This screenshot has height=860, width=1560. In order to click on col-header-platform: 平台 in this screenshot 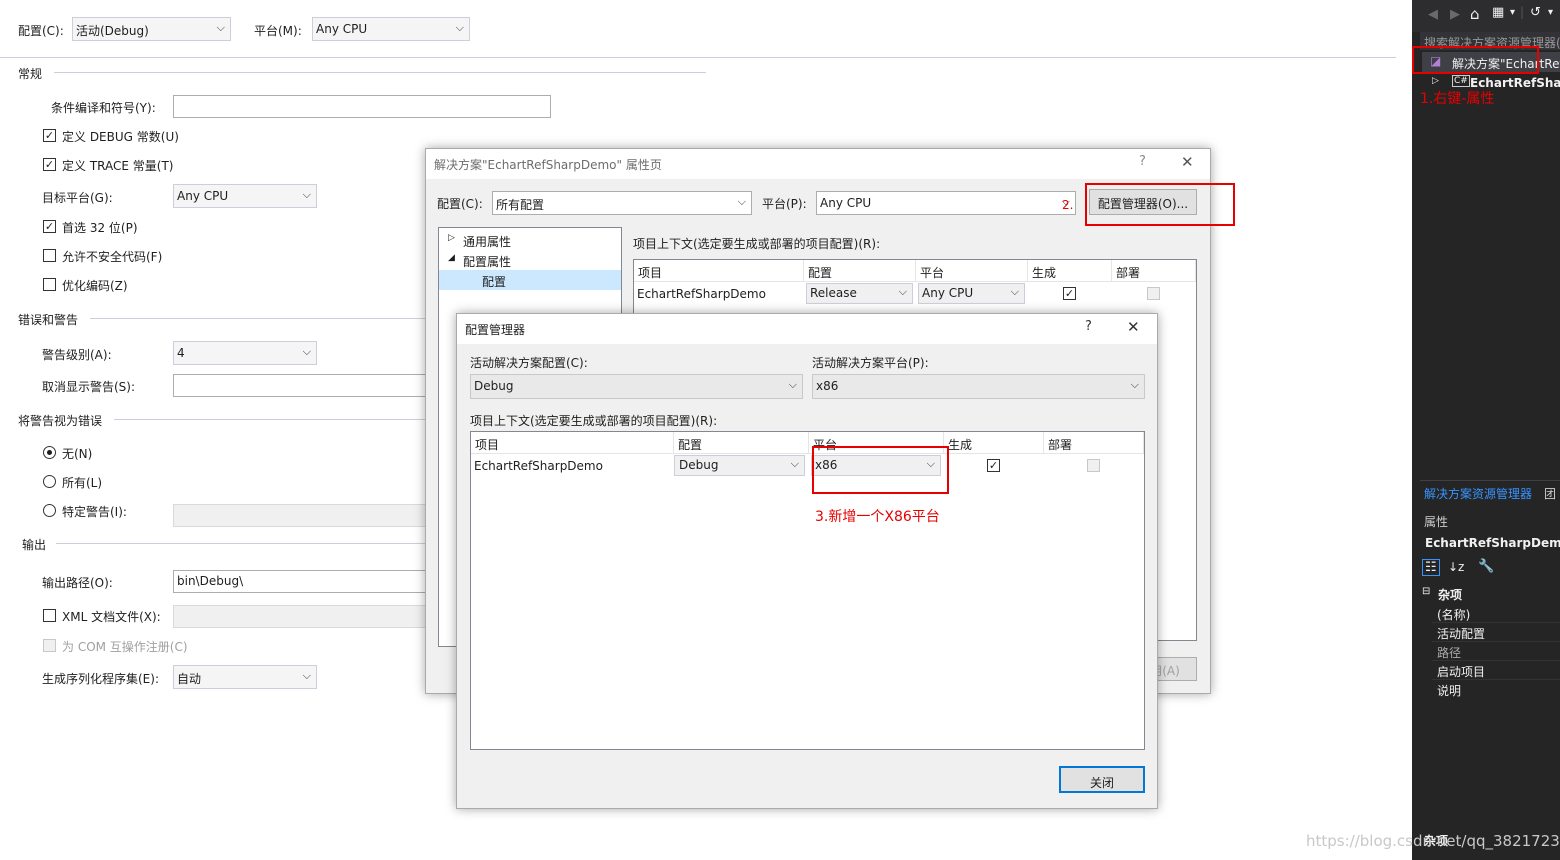, I will do `click(972, 271)`.